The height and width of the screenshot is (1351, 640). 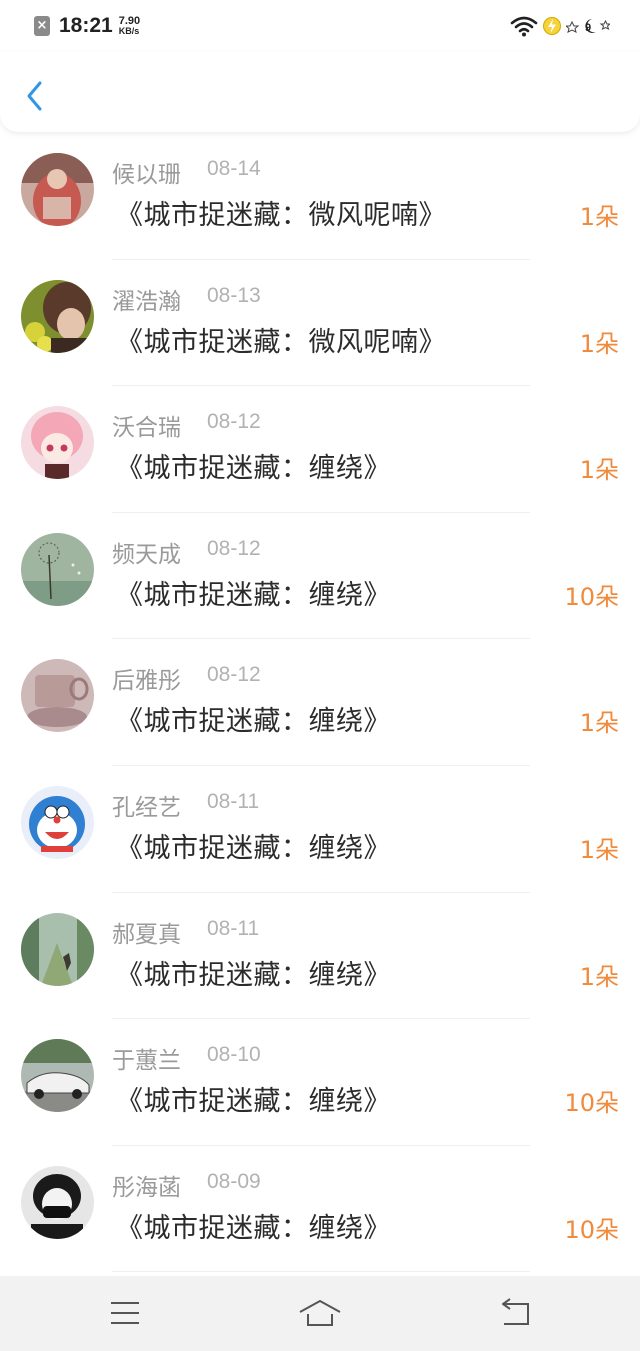 I want to click on wifi-icon, so click(x=524, y=26).